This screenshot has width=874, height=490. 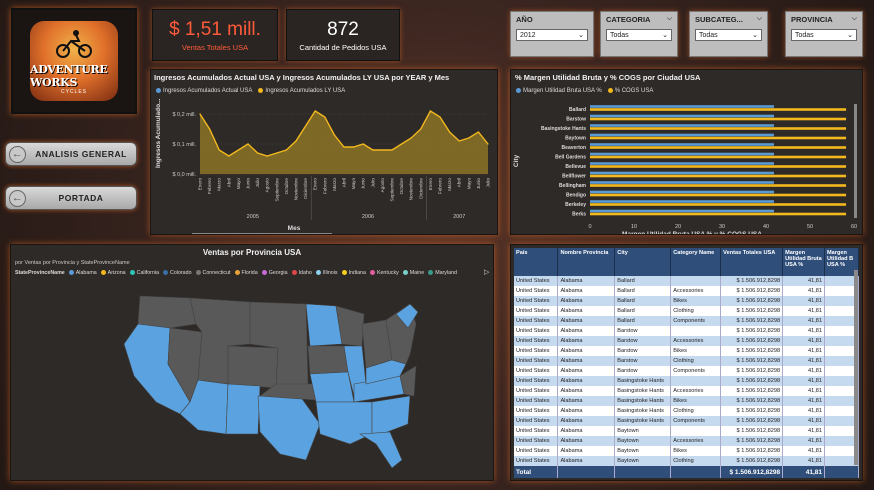 I want to click on map-legend-item: Idaho, so click(x=301, y=273).